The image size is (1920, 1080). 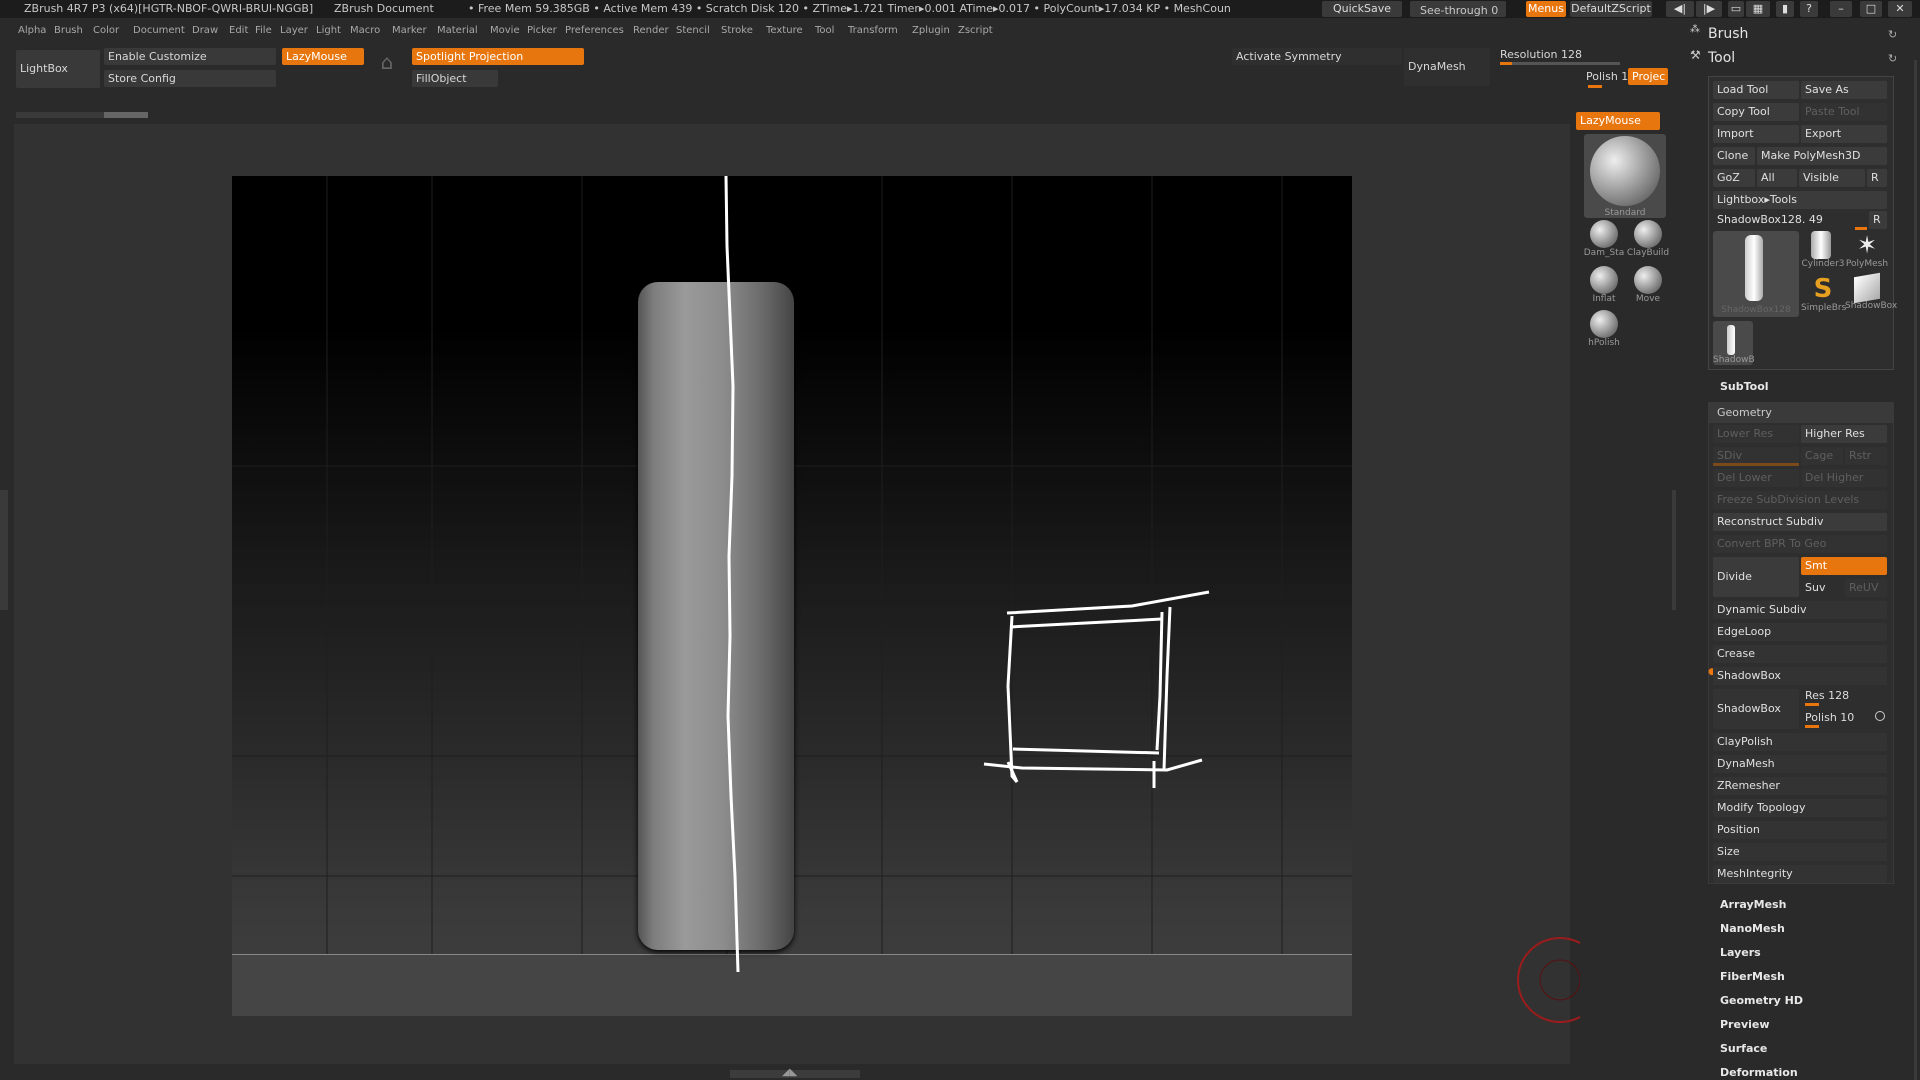 I want to click on tool-r-button: R, so click(x=1878, y=220).